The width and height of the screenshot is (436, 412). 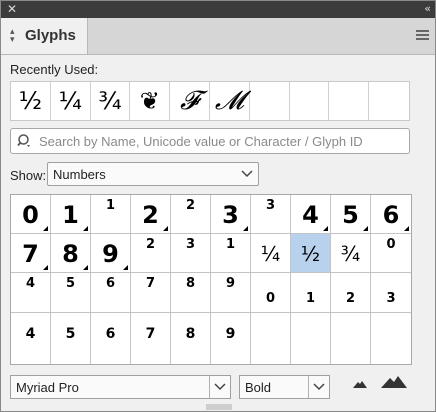 I want to click on show-dropdown: Numbers, so click(x=153, y=174).